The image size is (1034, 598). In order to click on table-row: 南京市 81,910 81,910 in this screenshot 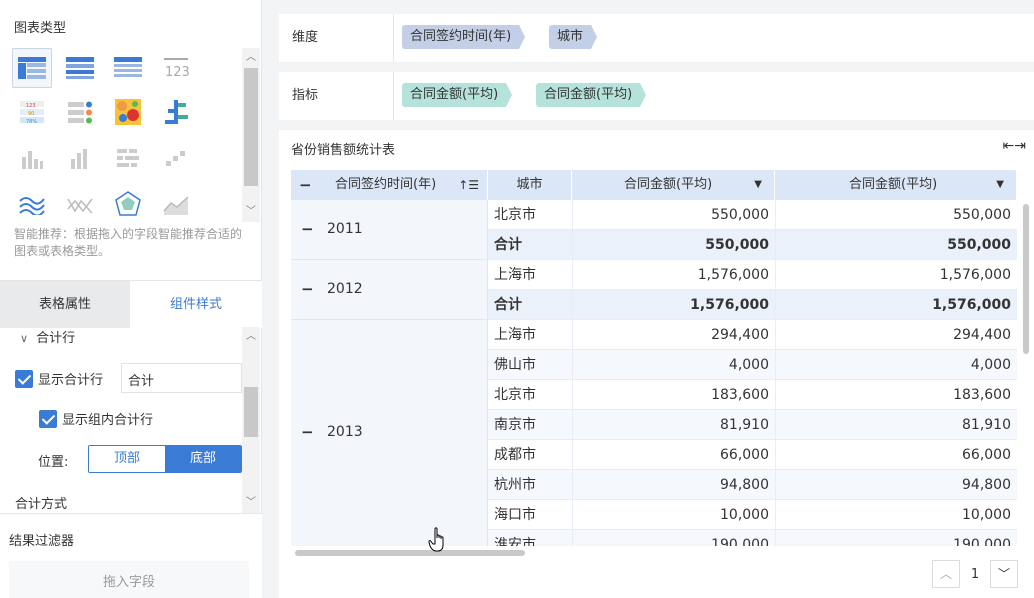, I will do `click(752, 425)`.